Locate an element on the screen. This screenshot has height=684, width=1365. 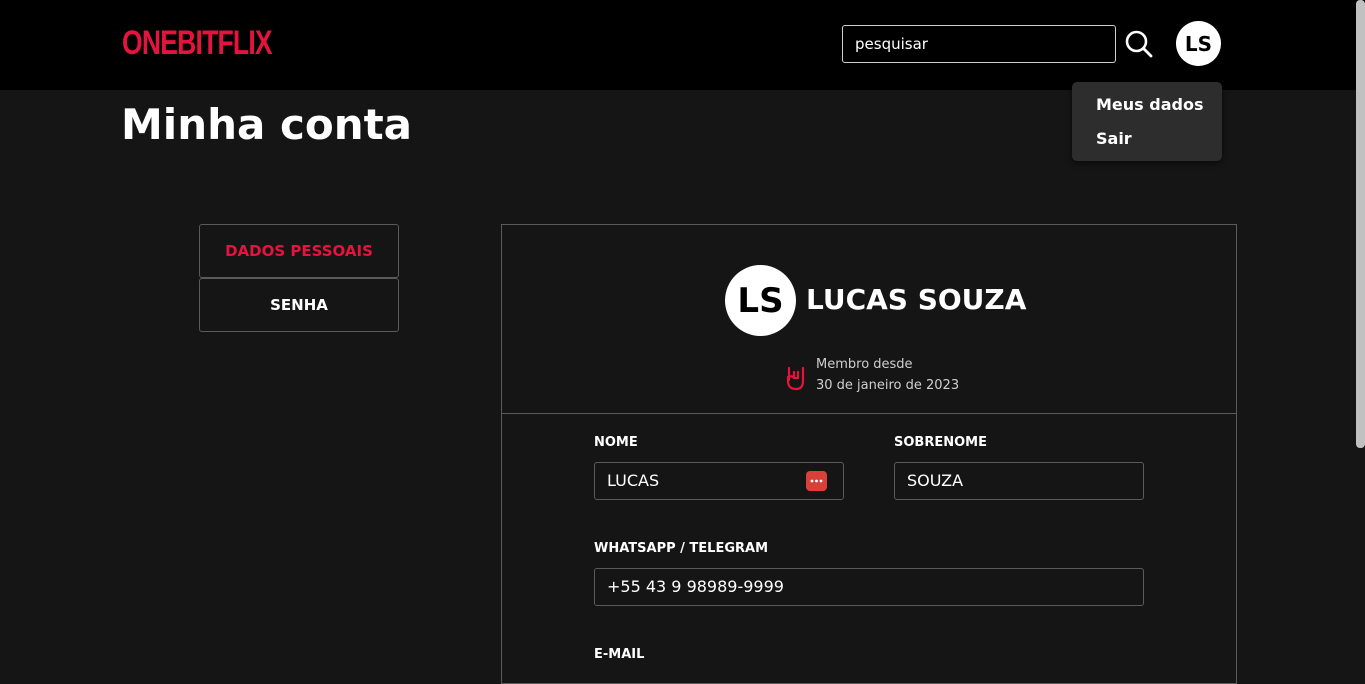
tab-dados-pessoais: DADOS PESSOAIS is located at coordinates (299, 251).